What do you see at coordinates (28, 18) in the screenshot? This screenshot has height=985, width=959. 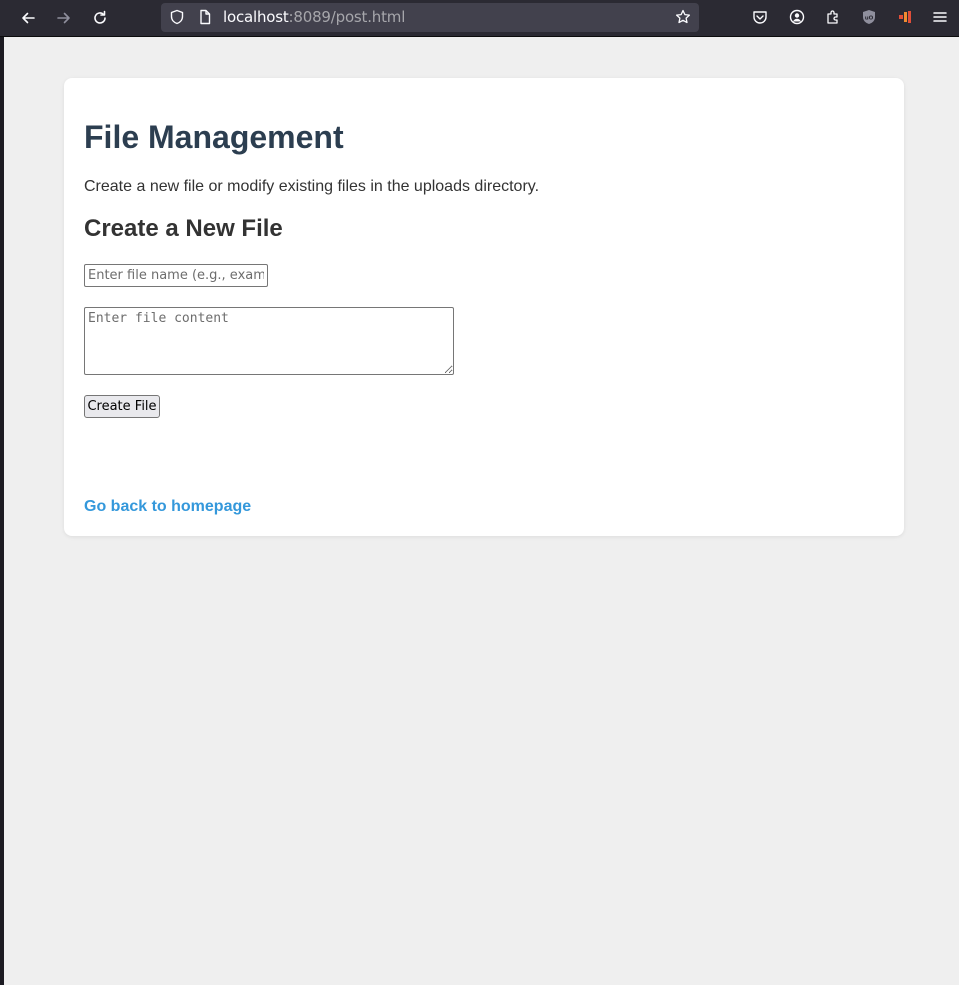 I see `back-arrow-icon` at bounding box center [28, 18].